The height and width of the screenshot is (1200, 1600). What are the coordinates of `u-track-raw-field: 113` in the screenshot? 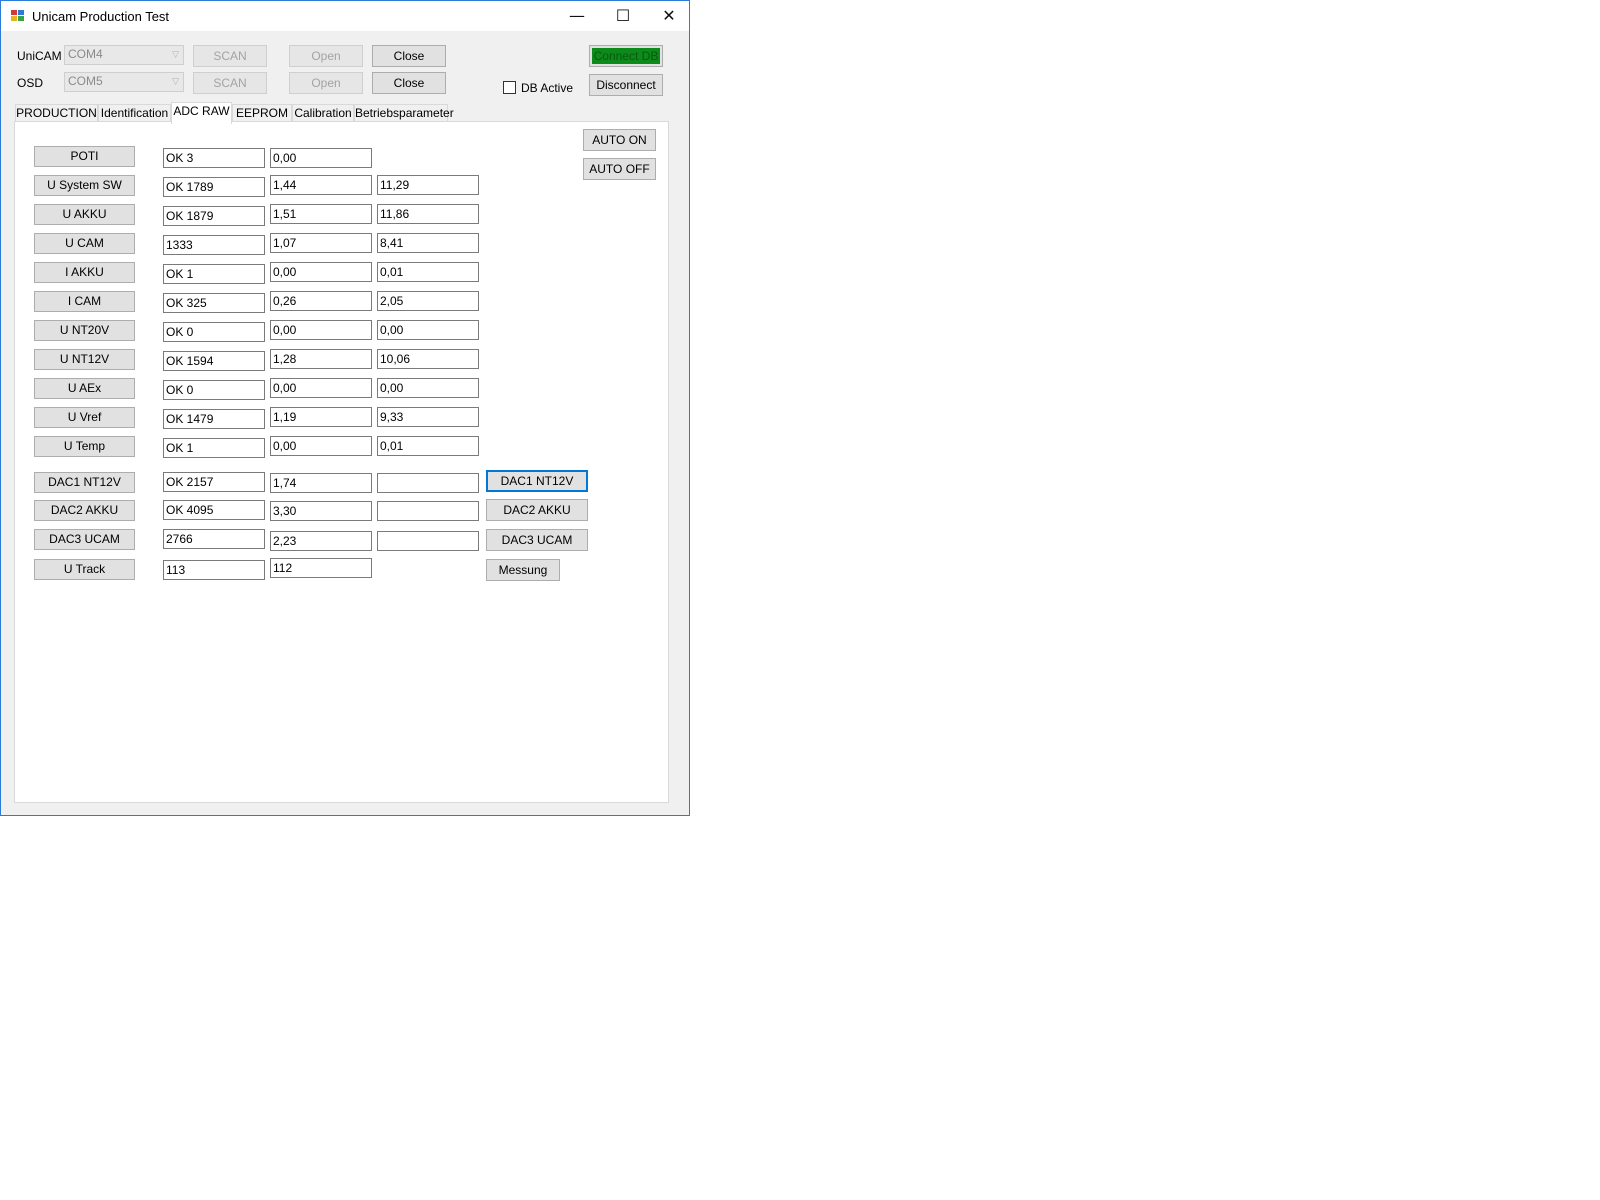 It's located at (214, 570).